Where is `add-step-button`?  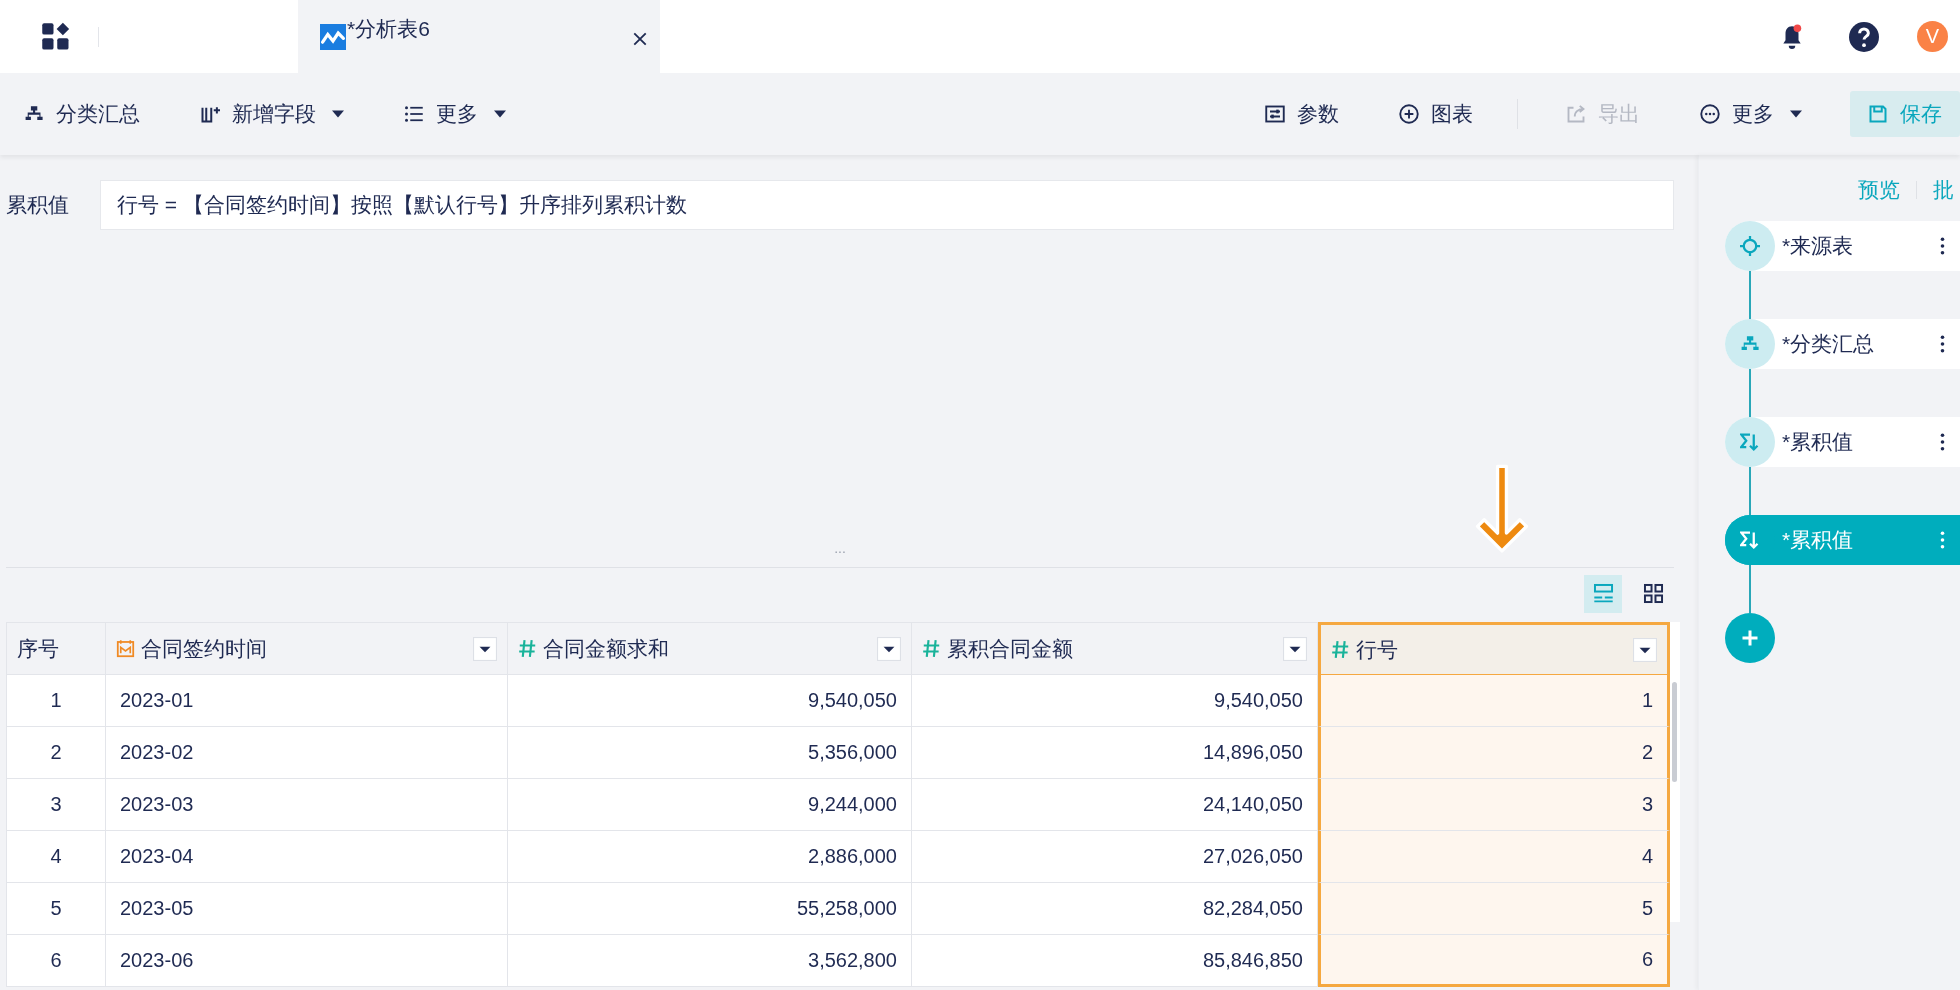 add-step-button is located at coordinates (1750, 638).